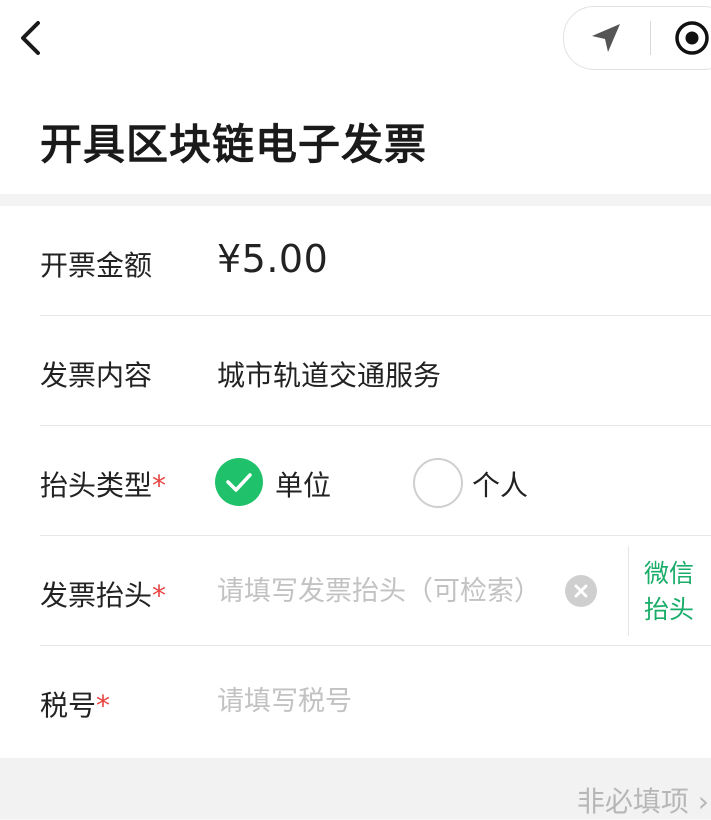 This screenshot has height=820, width=711. I want to click on invoice-title-row: 发票抬头* 微信抬头, so click(355, 591).